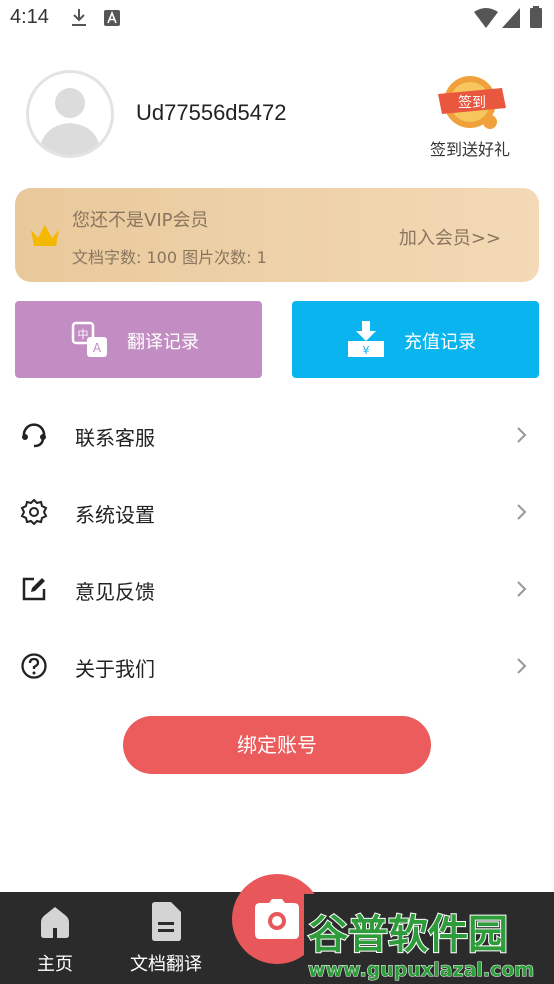 This screenshot has width=554, height=984. I want to click on menu-label: 意见反馈, so click(115, 592).